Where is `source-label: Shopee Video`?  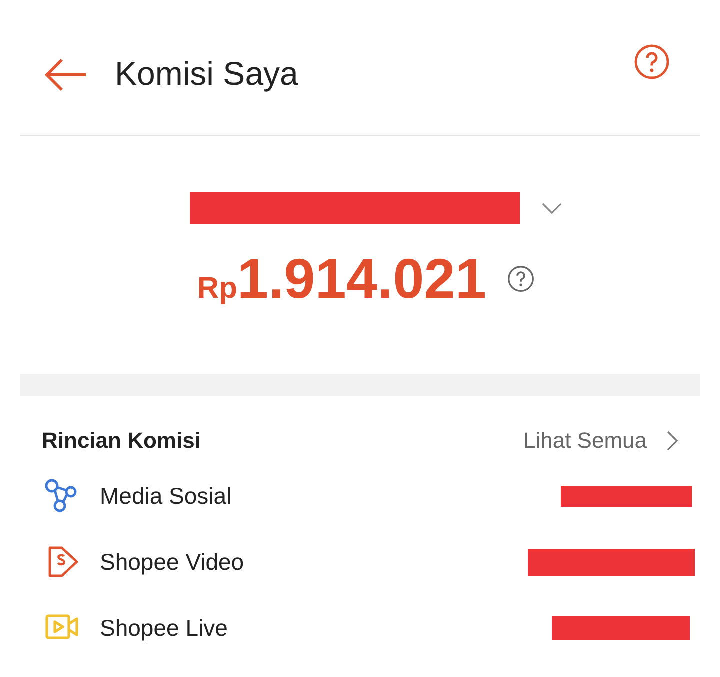
source-label: Shopee Video is located at coordinates (172, 562).